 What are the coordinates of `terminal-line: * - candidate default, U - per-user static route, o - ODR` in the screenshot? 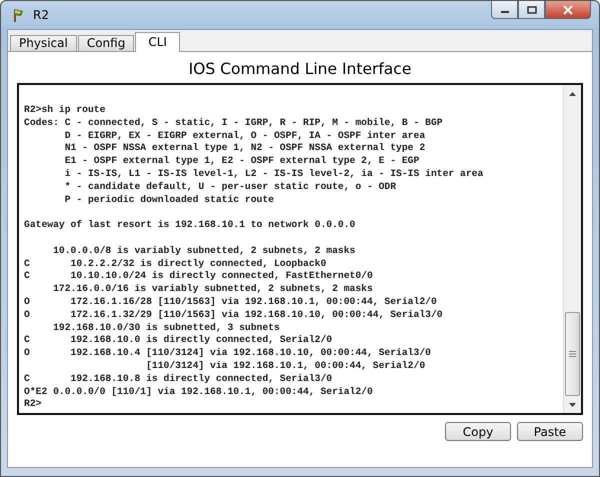 It's located at (231, 187).